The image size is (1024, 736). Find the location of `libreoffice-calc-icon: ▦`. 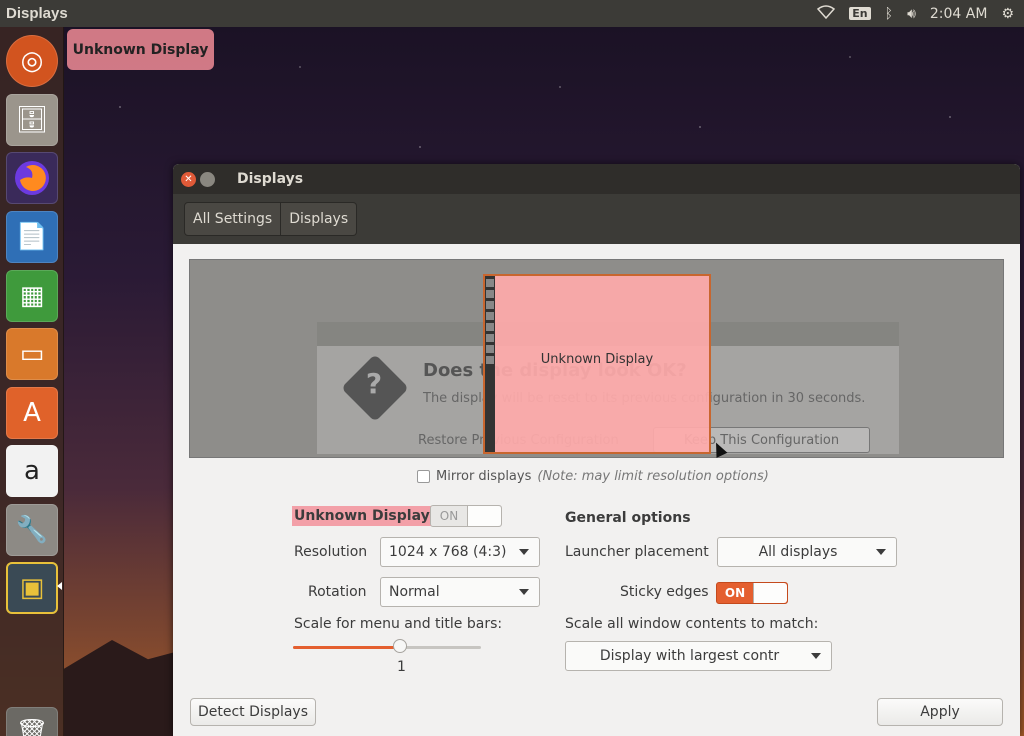

libreoffice-calc-icon: ▦ is located at coordinates (32, 296).